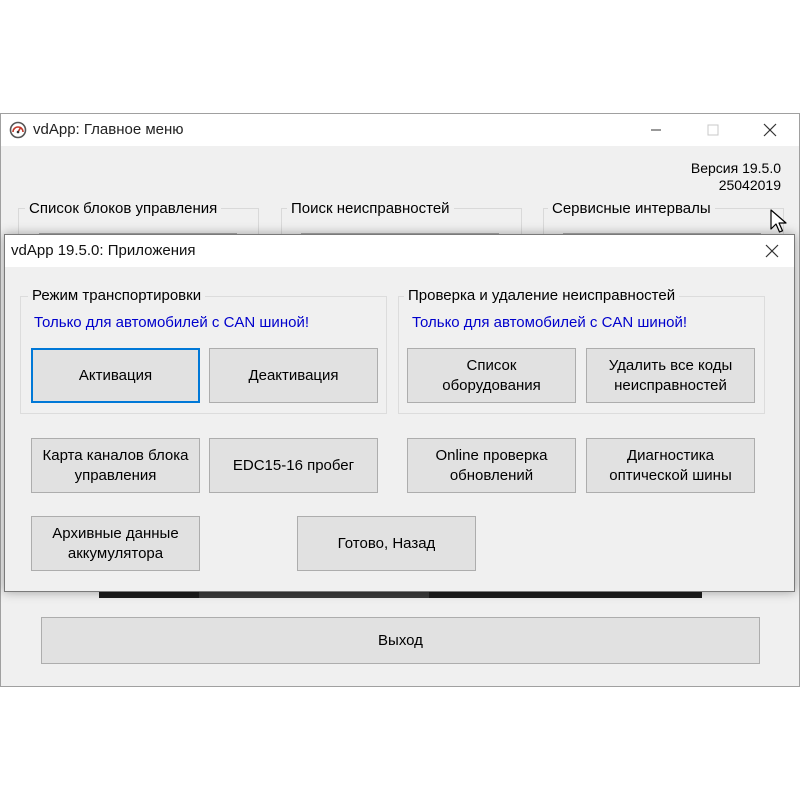  Describe the element at coordinates (115, 375) in the screenshot. I see `activate-button: Активация` at that location.